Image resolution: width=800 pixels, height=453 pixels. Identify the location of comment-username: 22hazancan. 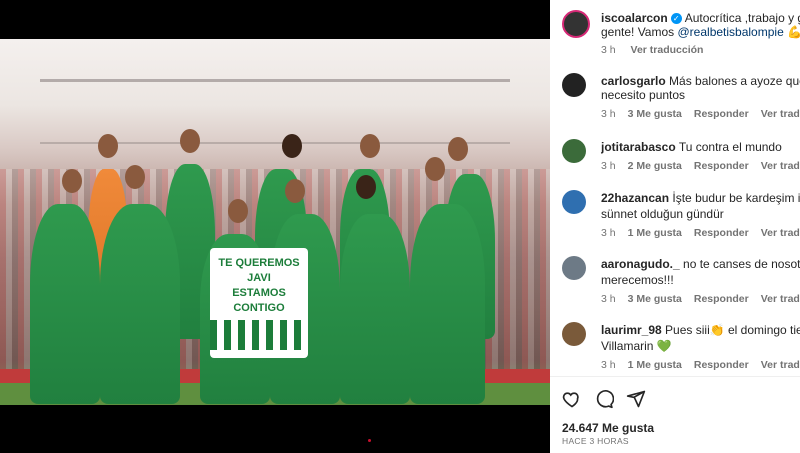
(635, 198).